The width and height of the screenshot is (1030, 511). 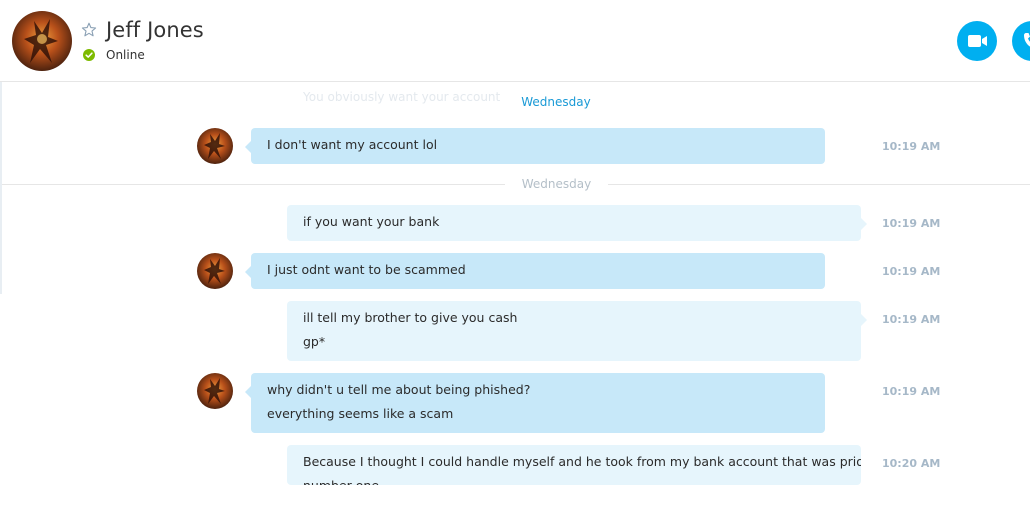 I want to click on phone-icon, so click(x=1027, y=40).